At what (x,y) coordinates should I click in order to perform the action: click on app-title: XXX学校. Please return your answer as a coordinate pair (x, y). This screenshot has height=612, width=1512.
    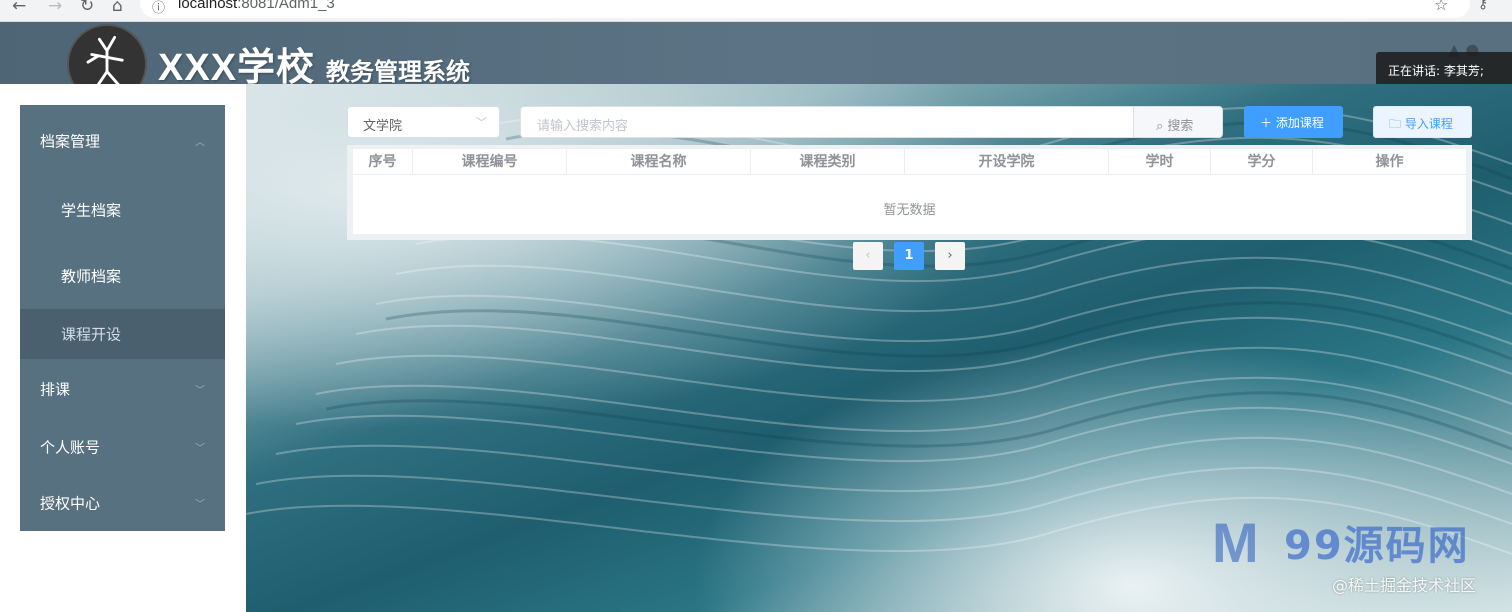
    Looking at the image, I should click on (237, 68).